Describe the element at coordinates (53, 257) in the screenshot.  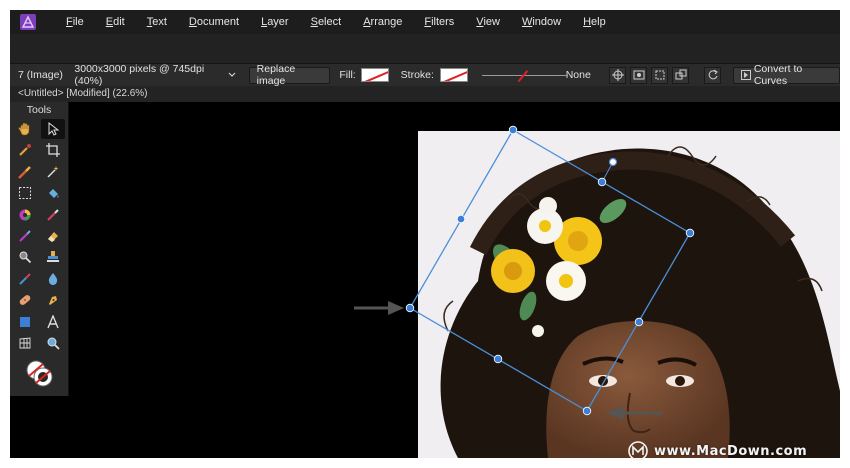
I see `stamp-icon` at that location.